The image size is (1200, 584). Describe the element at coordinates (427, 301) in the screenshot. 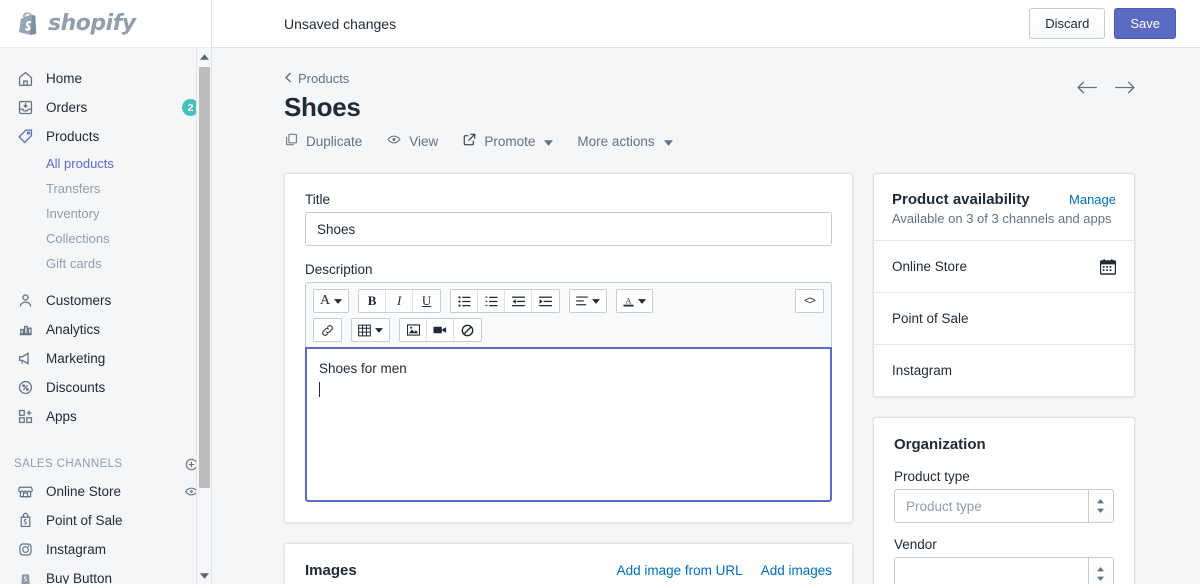

I see `underline-icon: U` at that location.